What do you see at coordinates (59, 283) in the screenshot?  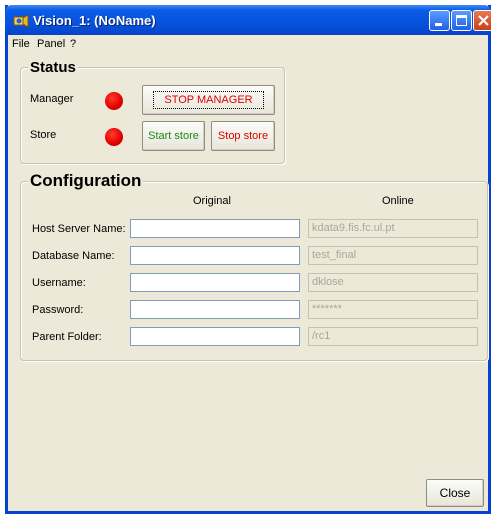 I see `username-label: Username:` at bounding box center [59, 283].